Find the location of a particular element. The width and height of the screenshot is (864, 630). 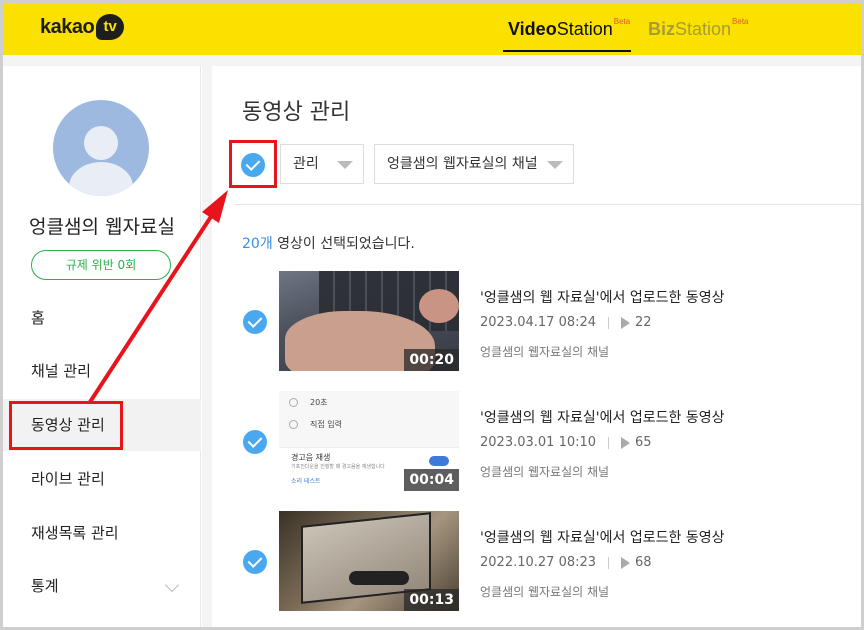

video-date: 2023.04.17 08:24 is located at coordinates (538, 322).